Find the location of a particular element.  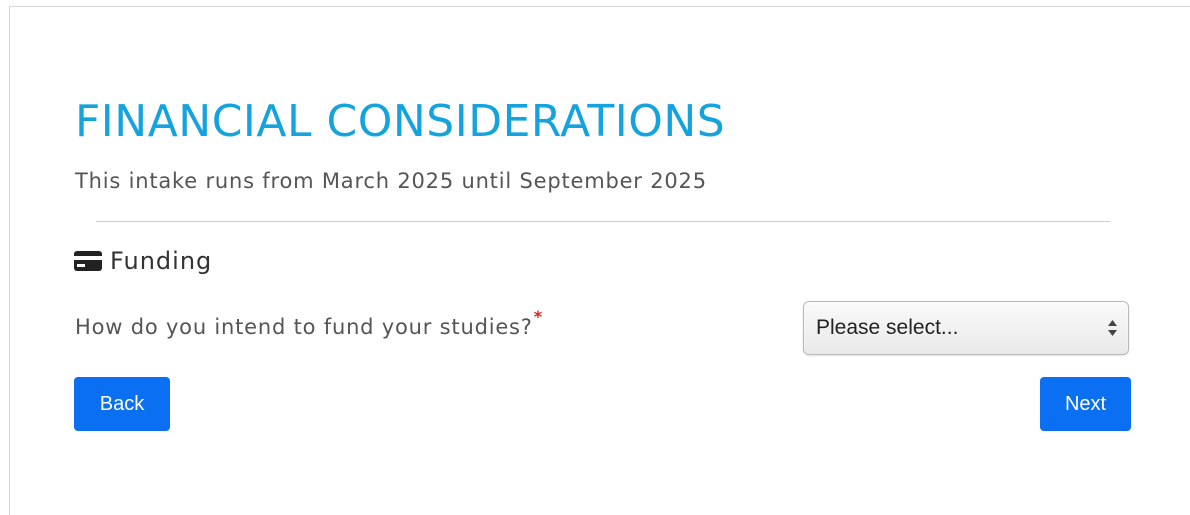

back-button: Back is located at coordinates (122, 404).